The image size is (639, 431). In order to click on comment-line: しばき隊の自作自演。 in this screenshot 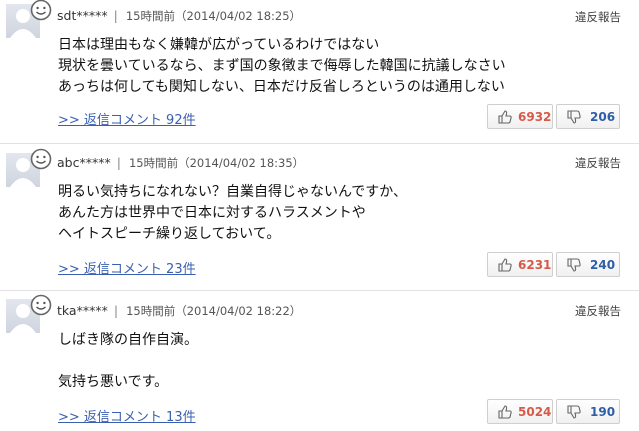, I will do `click(128, 340)`.